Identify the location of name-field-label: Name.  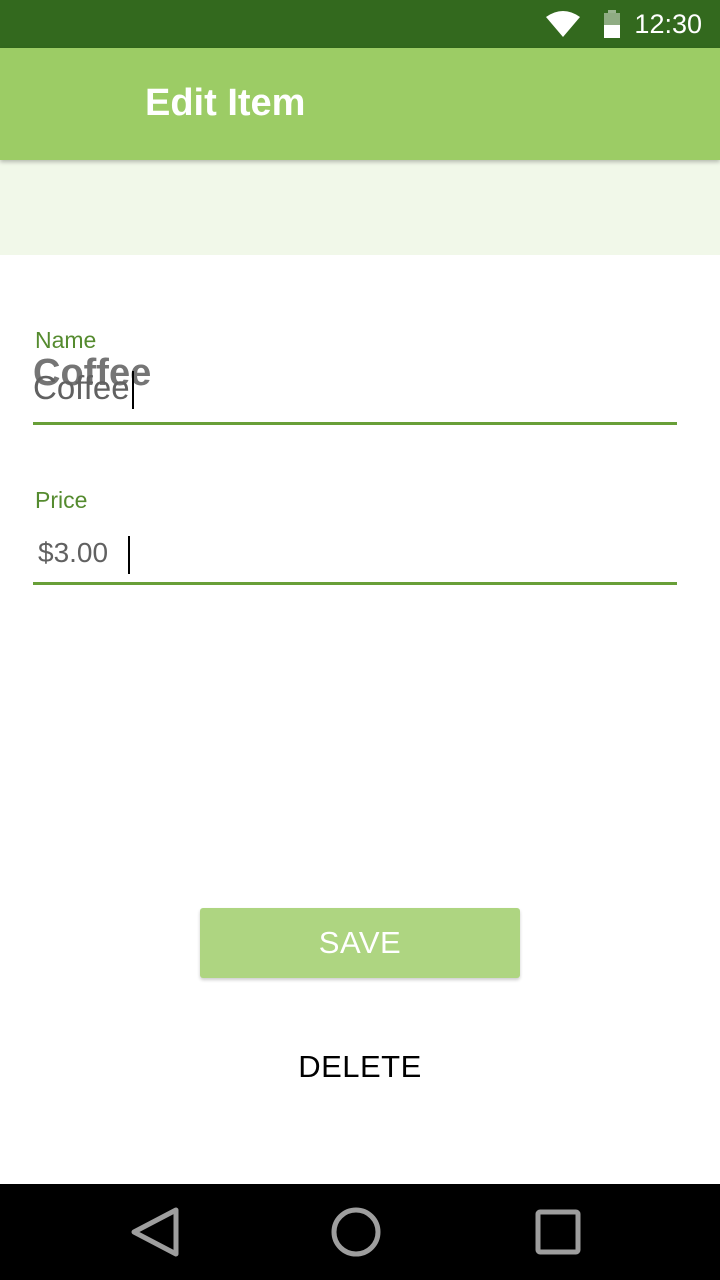
(66, 340).